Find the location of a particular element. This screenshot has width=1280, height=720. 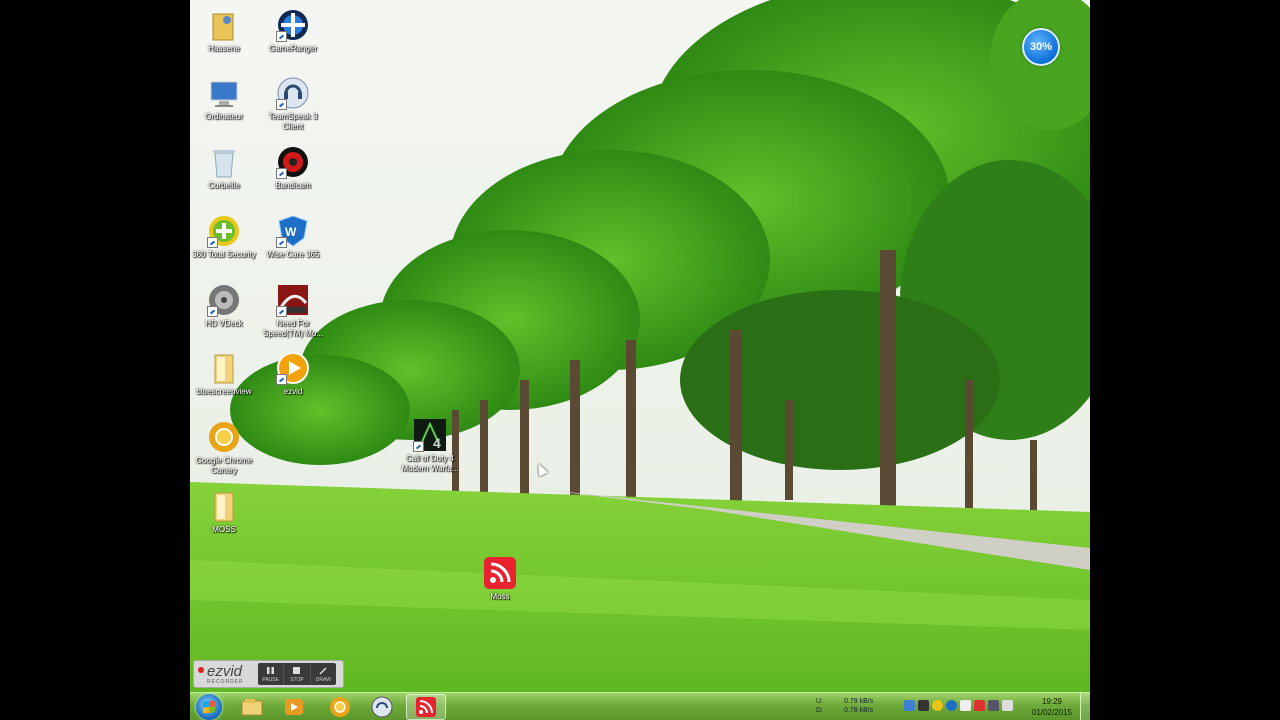

draw-label: DRAW is located at coordinates (323, 680).